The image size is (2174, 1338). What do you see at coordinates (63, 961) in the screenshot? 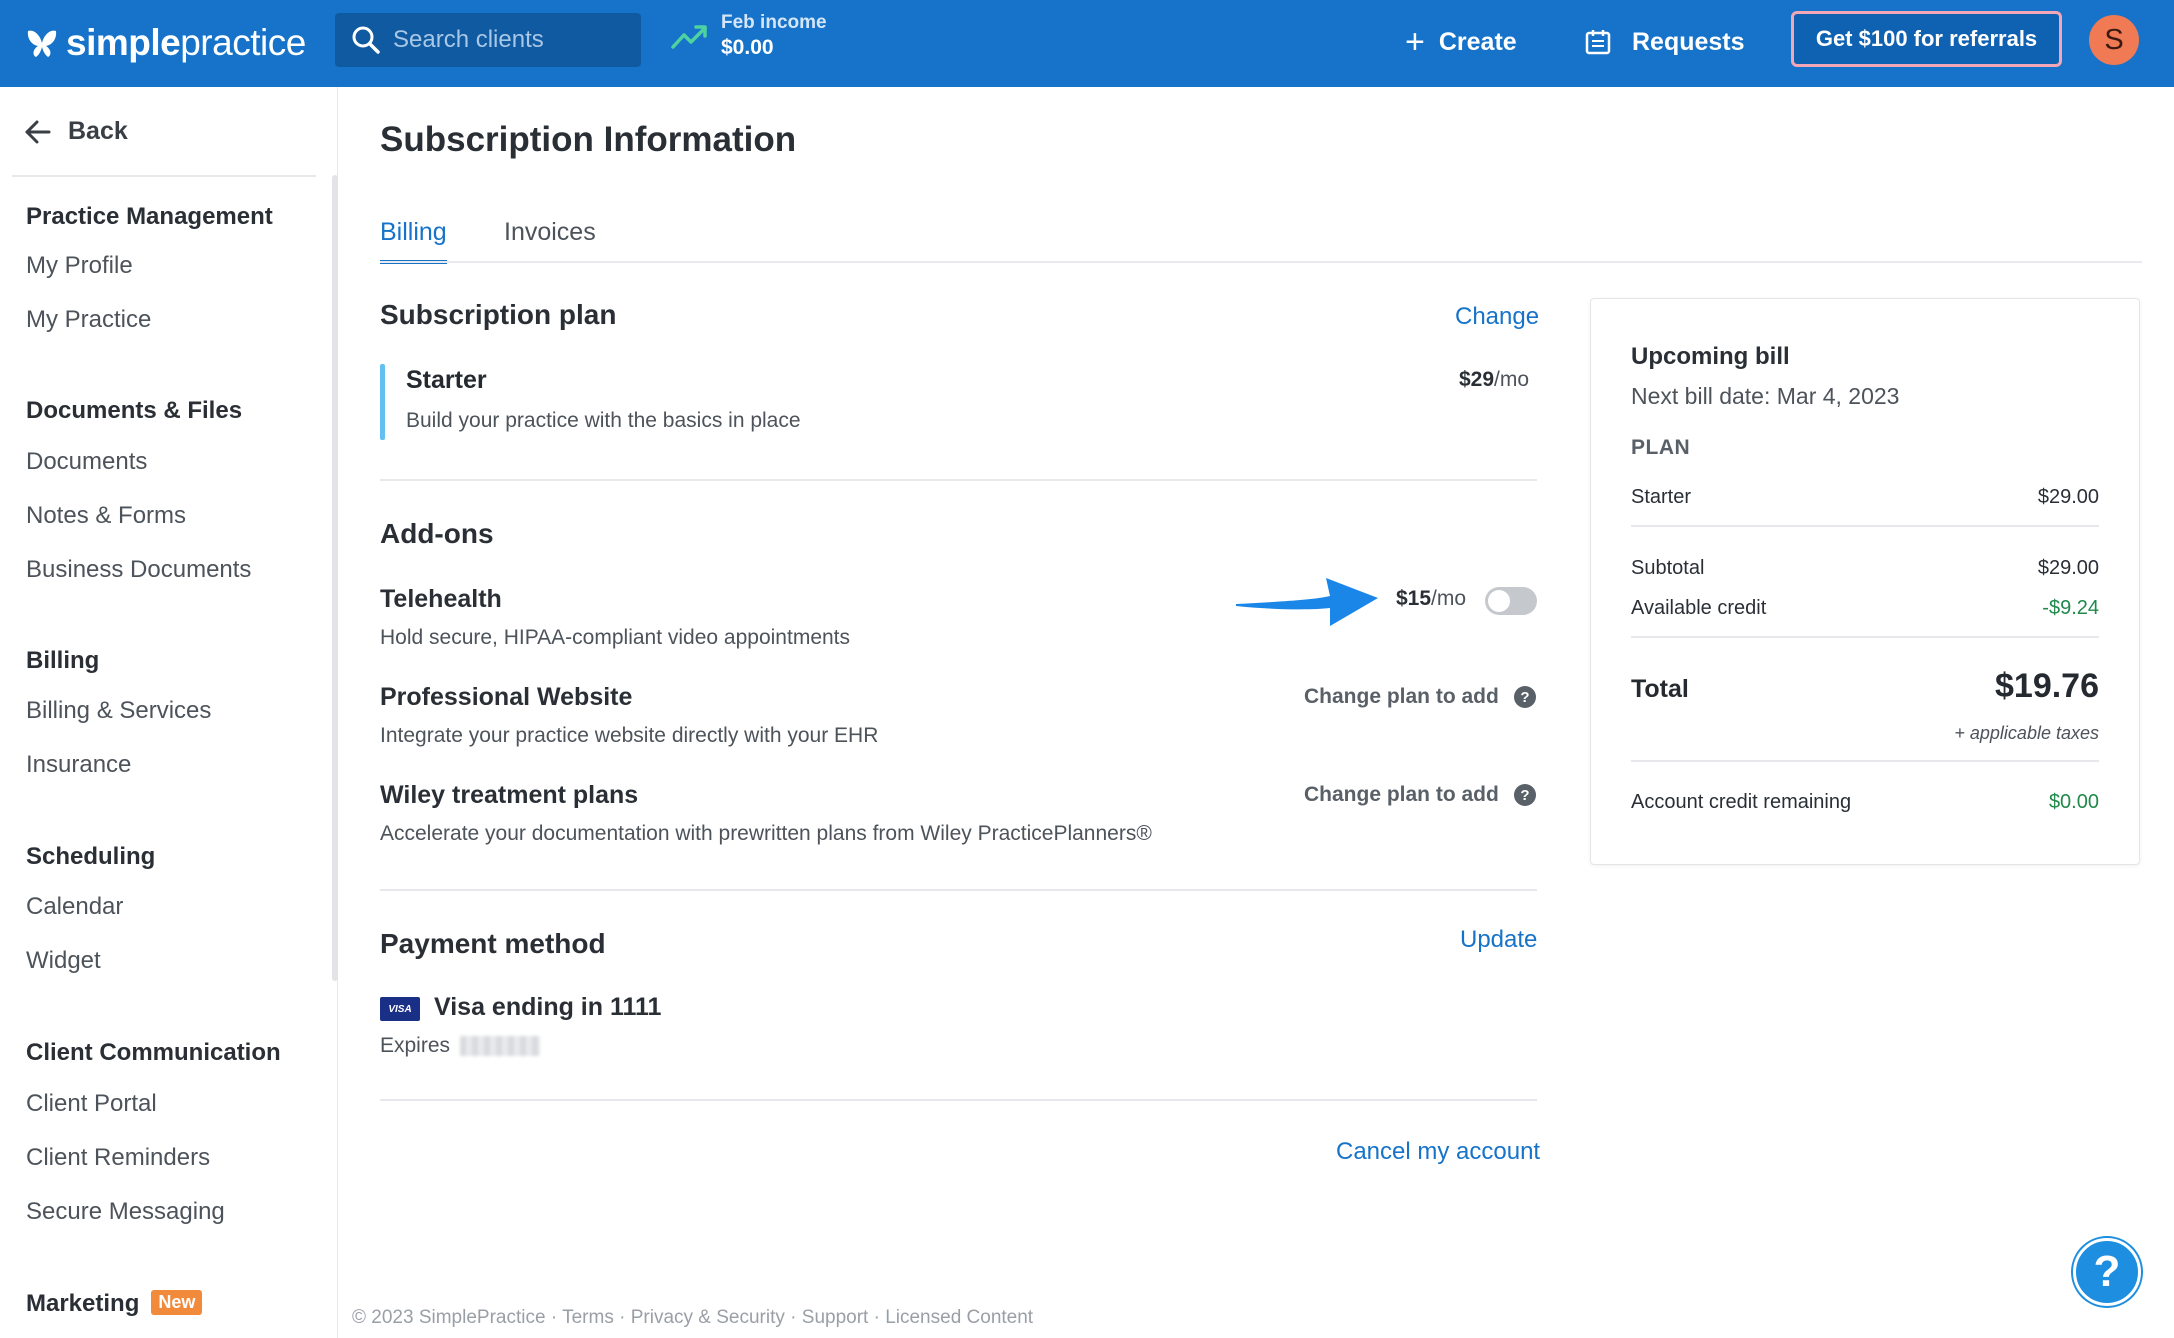
I see `sidebar-item-widget: Widget` at bounding box center [63, 961].